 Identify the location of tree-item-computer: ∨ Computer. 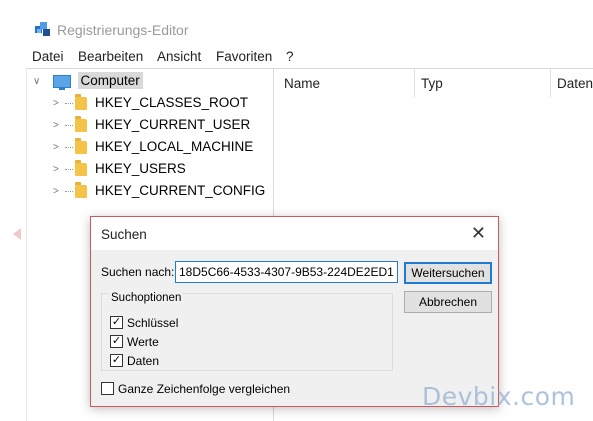
(88, 82).